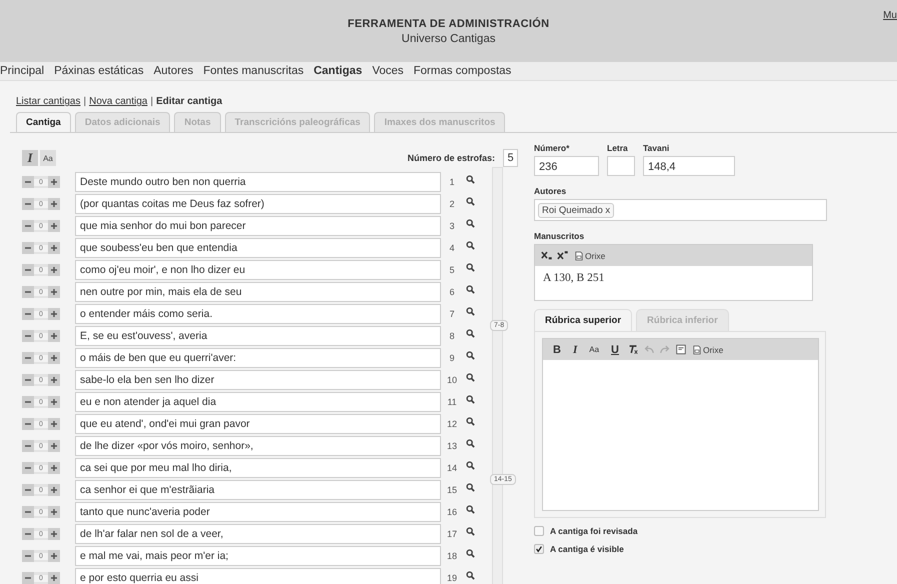 Image resolution: width=897 pixels, height=584 pixels. Describe the element at coordinates (621, 166) in the screenshot. I see `letter-field` at that location.